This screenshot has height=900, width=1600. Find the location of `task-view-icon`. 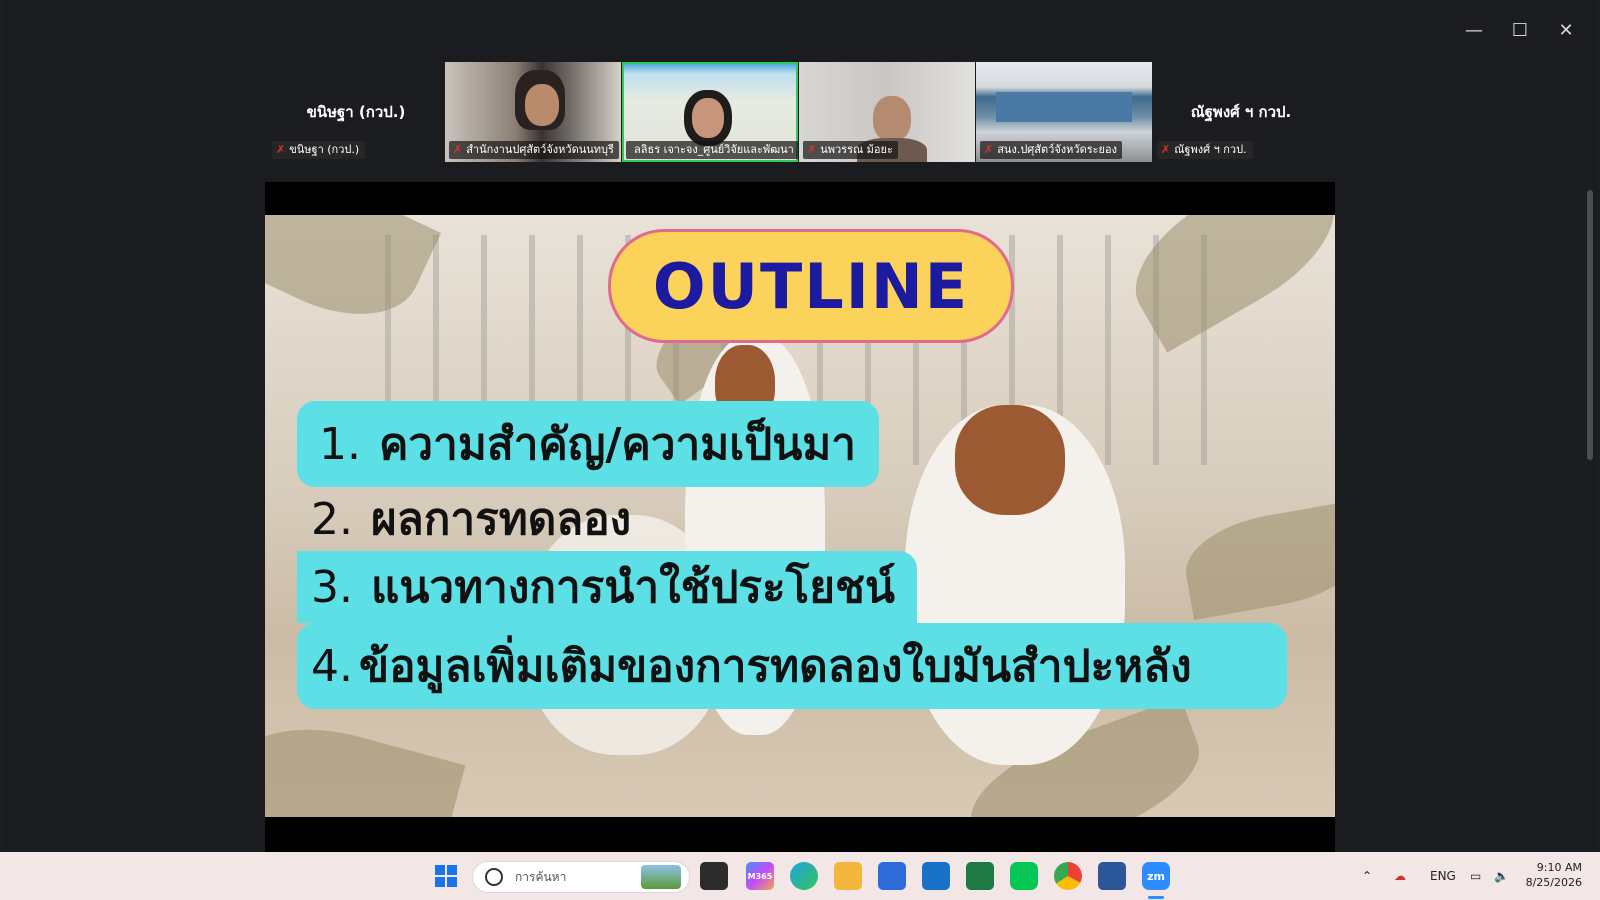

task-view-icon is located at coordinates (714, 876).